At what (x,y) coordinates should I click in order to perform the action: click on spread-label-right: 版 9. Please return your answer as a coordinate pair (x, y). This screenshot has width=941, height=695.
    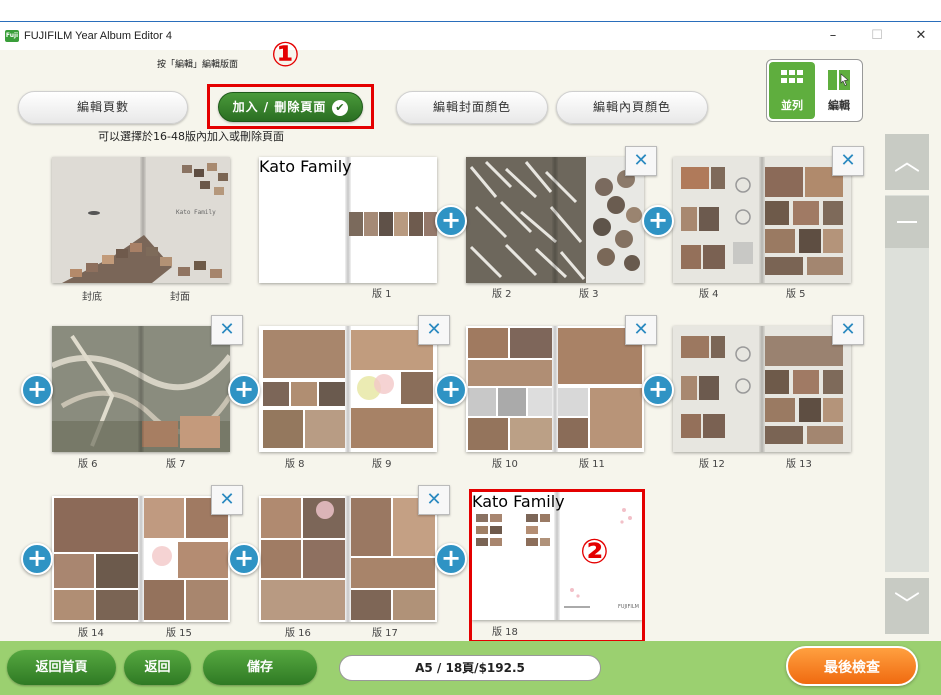
    Looking at the image, I should click on (382, 464).